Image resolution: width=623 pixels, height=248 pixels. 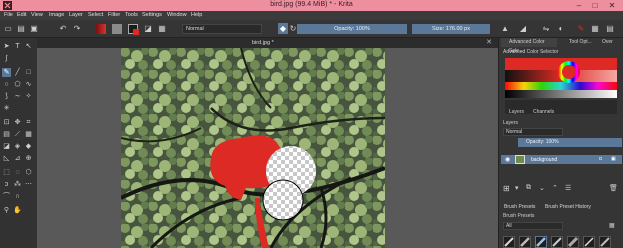 I want to click on fill-tool-icon: ◈, so click(x=17, y=146).